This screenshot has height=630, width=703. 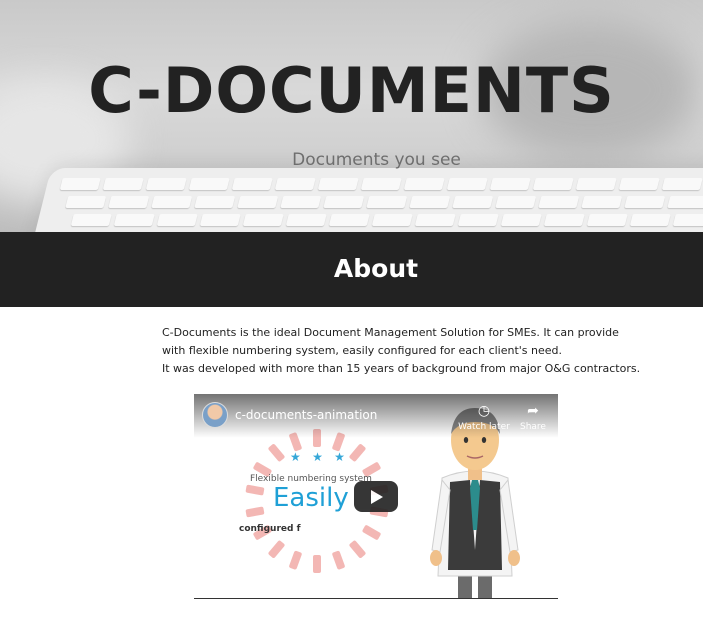 I want to click on stars-decoration: ★ ★ ★, so click(x=319, y=457).